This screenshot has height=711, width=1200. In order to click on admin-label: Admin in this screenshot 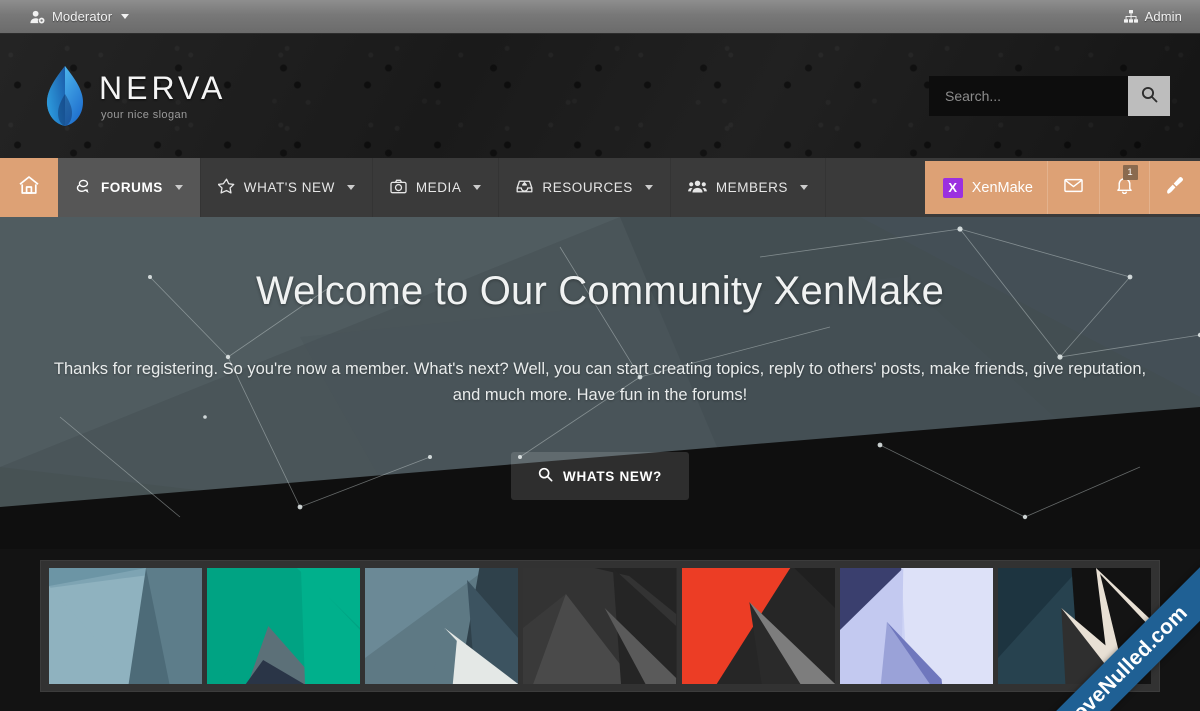, I will do `click(1163, 16)`.